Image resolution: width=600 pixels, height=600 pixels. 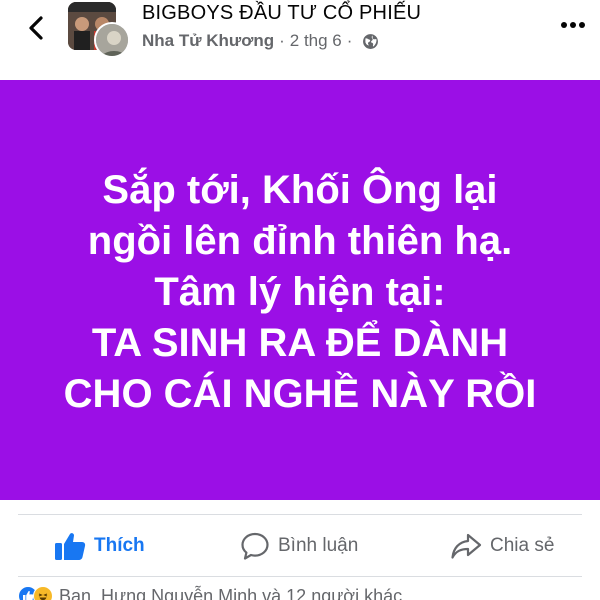 I want to click on post-line: Tâm lý hiện tại:, so click(x=300, y=291).